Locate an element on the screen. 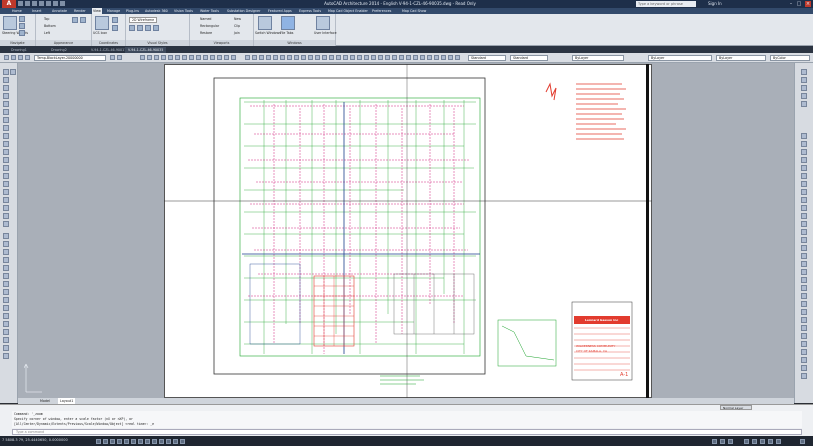 This screenshot has height=446, width=813. hardware-acceleration-icon is located at coordinates (762, 441).